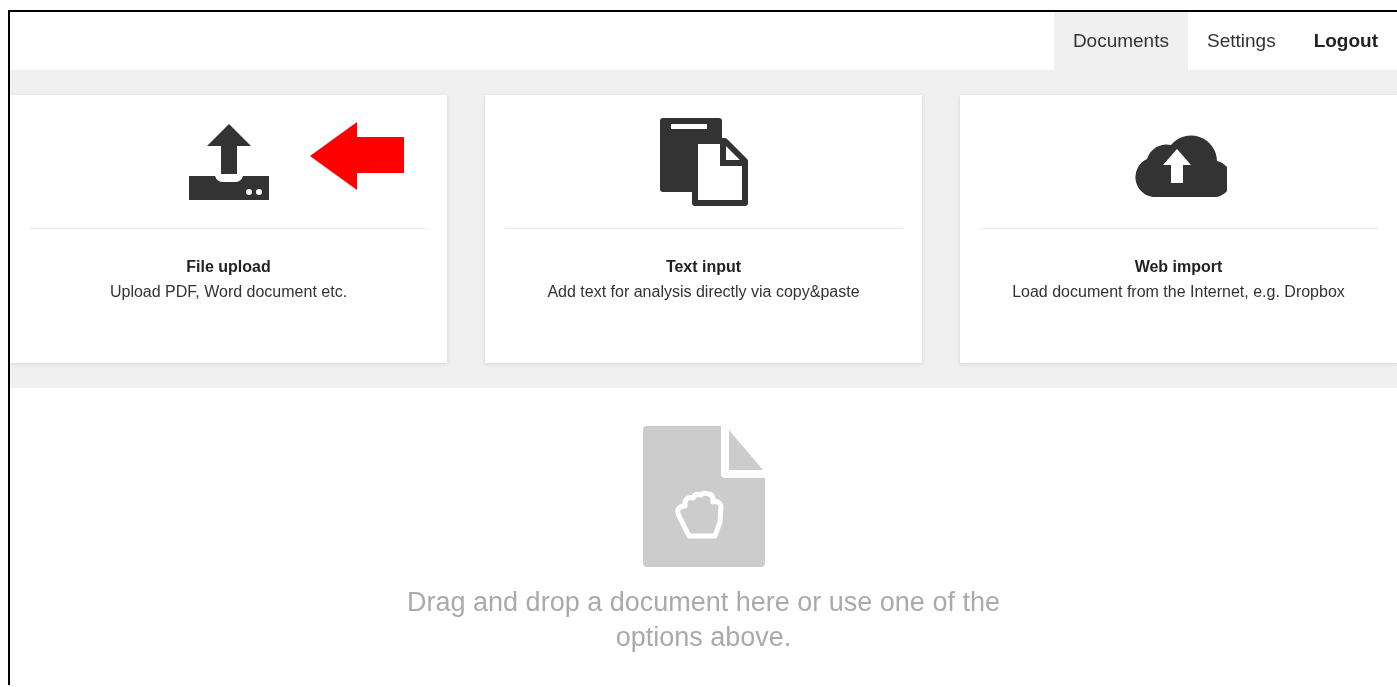 Image resolution: width=1397 pixels, height=687 pixels. Describe the element at coordinates (703, 620) in the screenshot. I see `dropzone-message: Drag and drop a document here or use one of the options above.` at that location.